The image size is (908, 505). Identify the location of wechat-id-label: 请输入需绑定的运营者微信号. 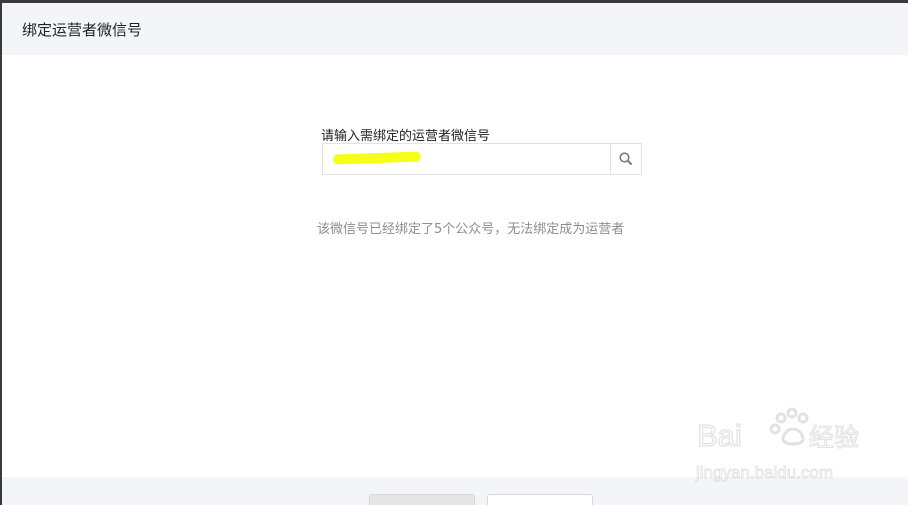
(406, 136).